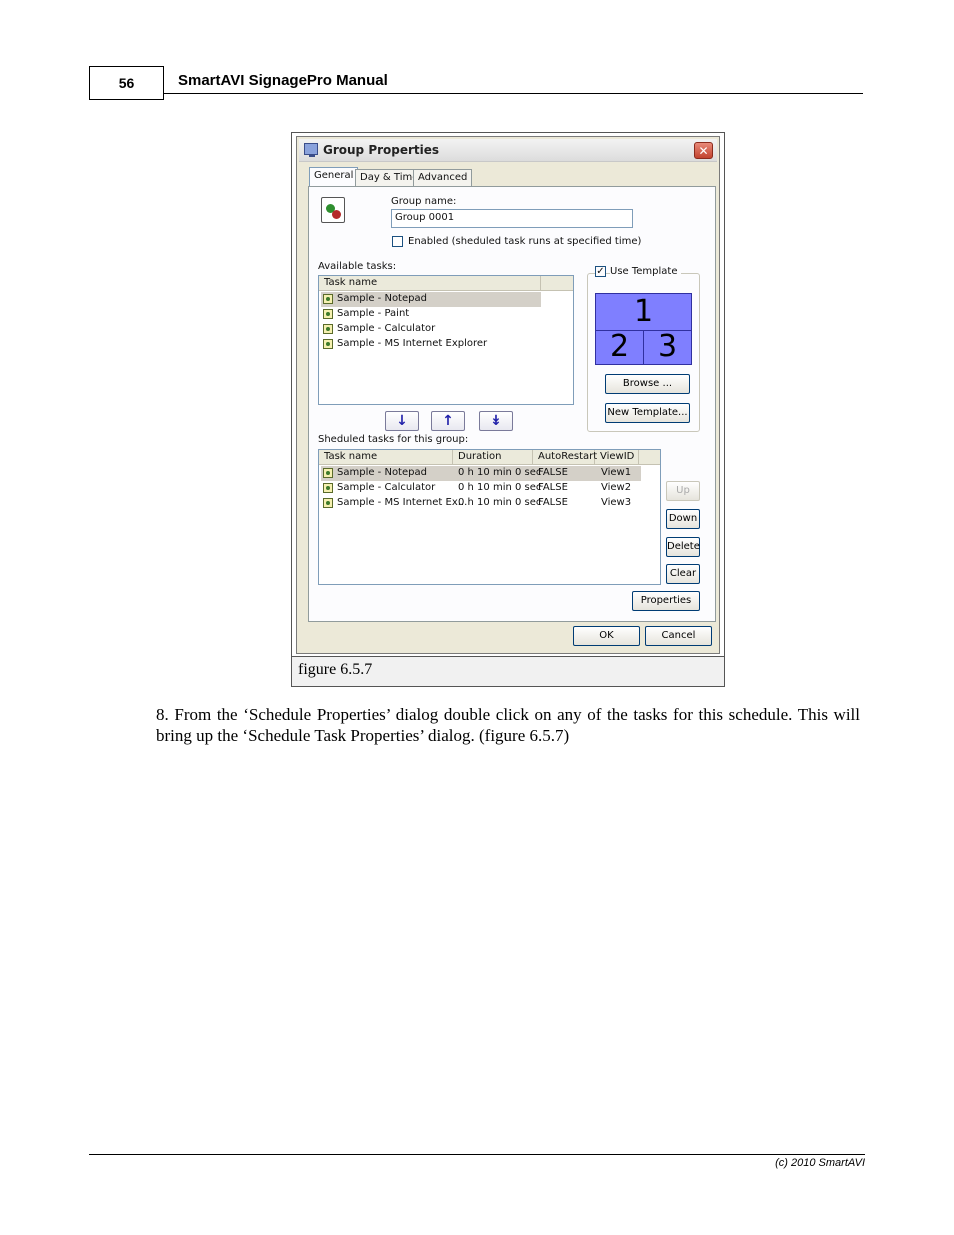  What do you see at coordinates (619, 346) in the screenshot?
I see `template-cell-2: 2` at bounding box center [619, 346].